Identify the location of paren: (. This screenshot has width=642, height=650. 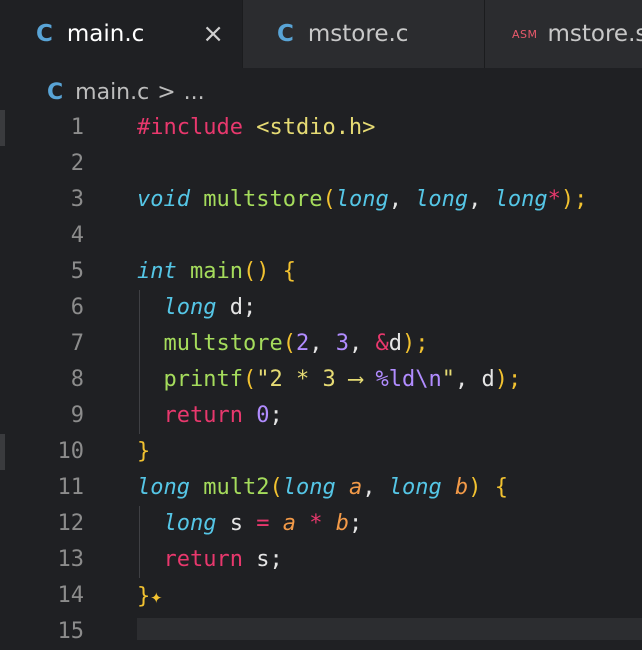
(328, 199).